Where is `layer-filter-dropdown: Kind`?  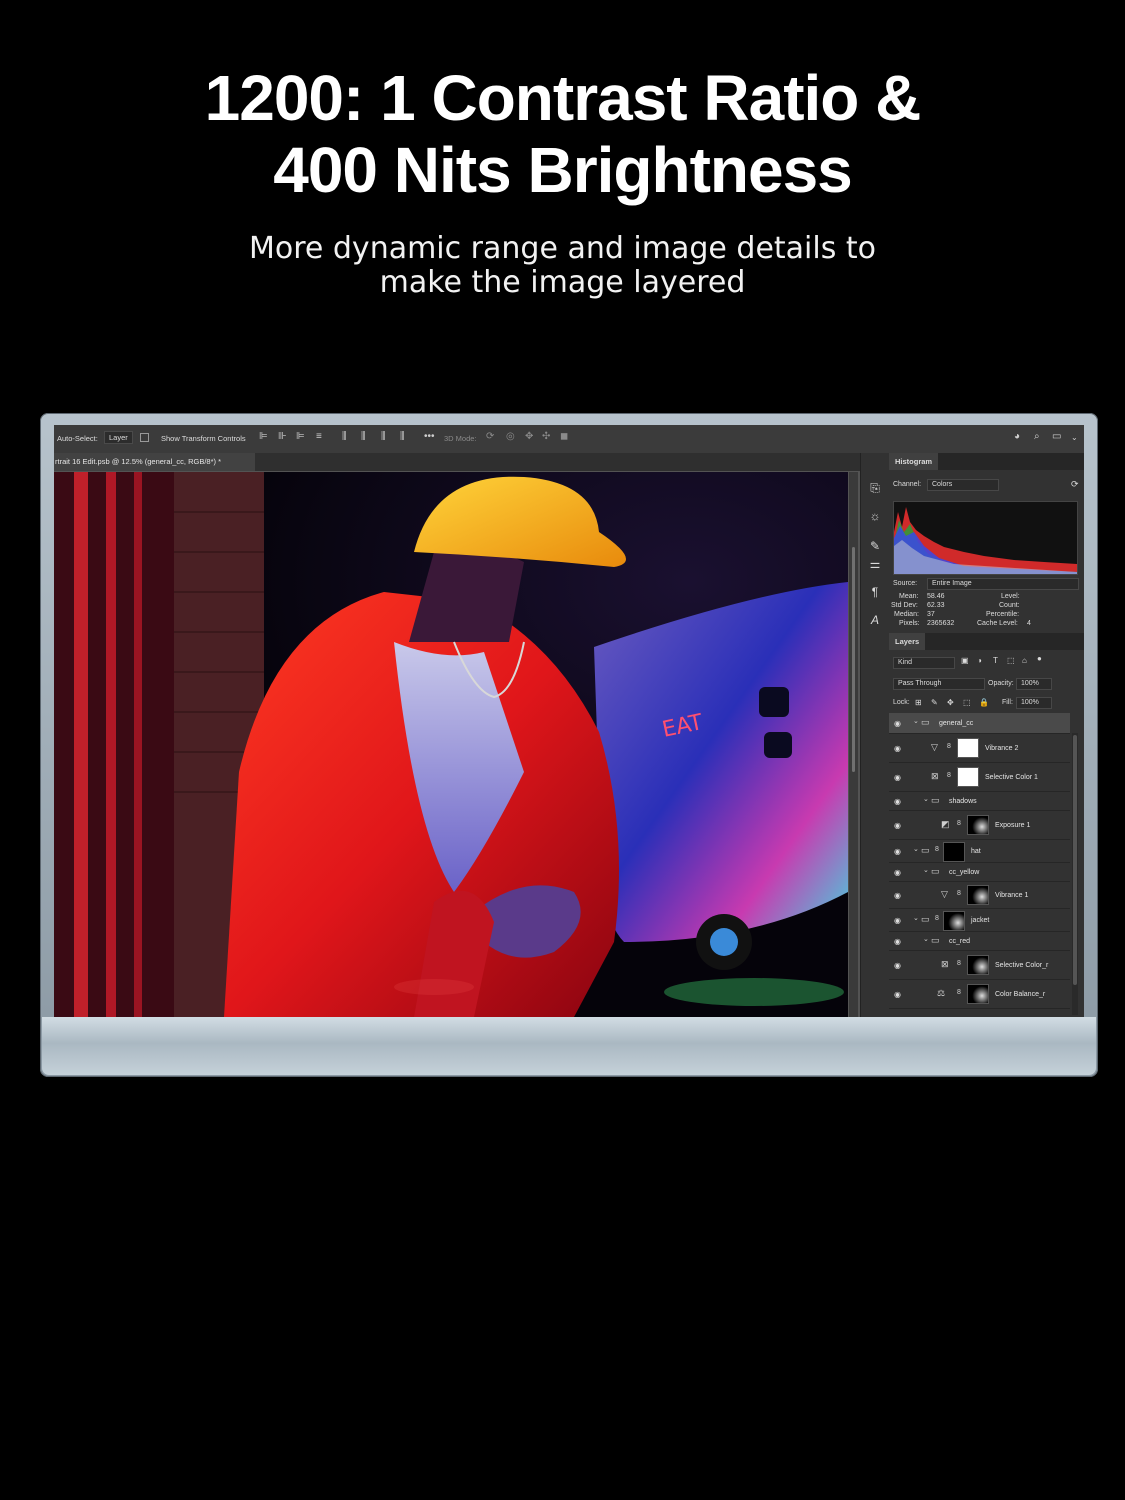 layer-filter-dropdown: Kind is located at coordinates (924, 663).